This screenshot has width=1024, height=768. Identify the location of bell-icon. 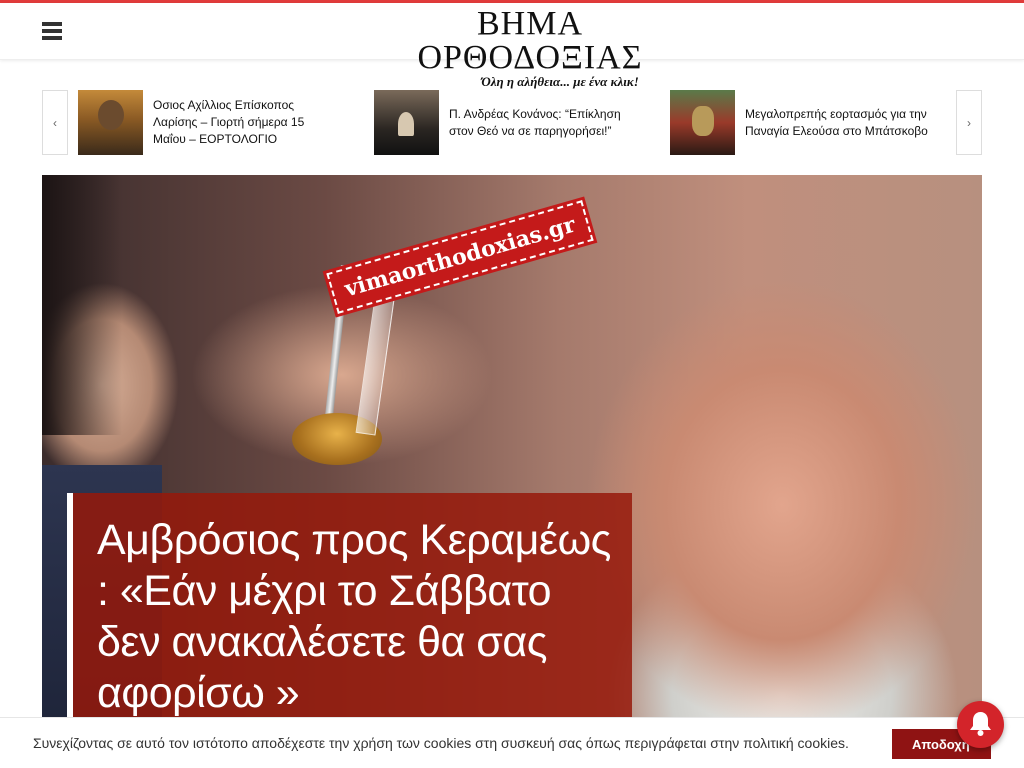
(980, 724).